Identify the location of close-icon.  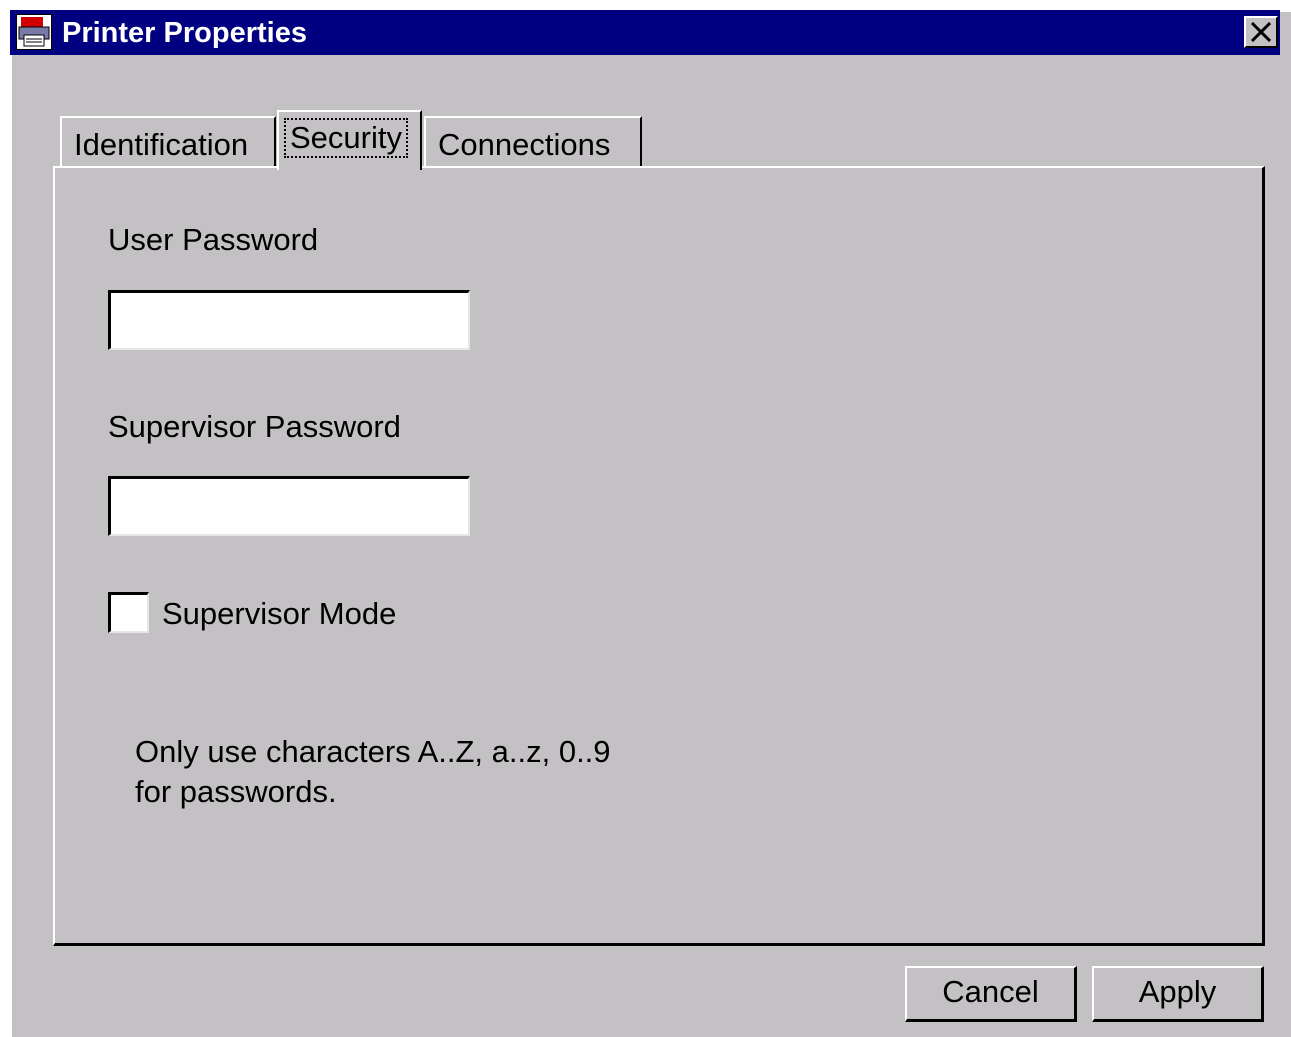
(1261, 34).